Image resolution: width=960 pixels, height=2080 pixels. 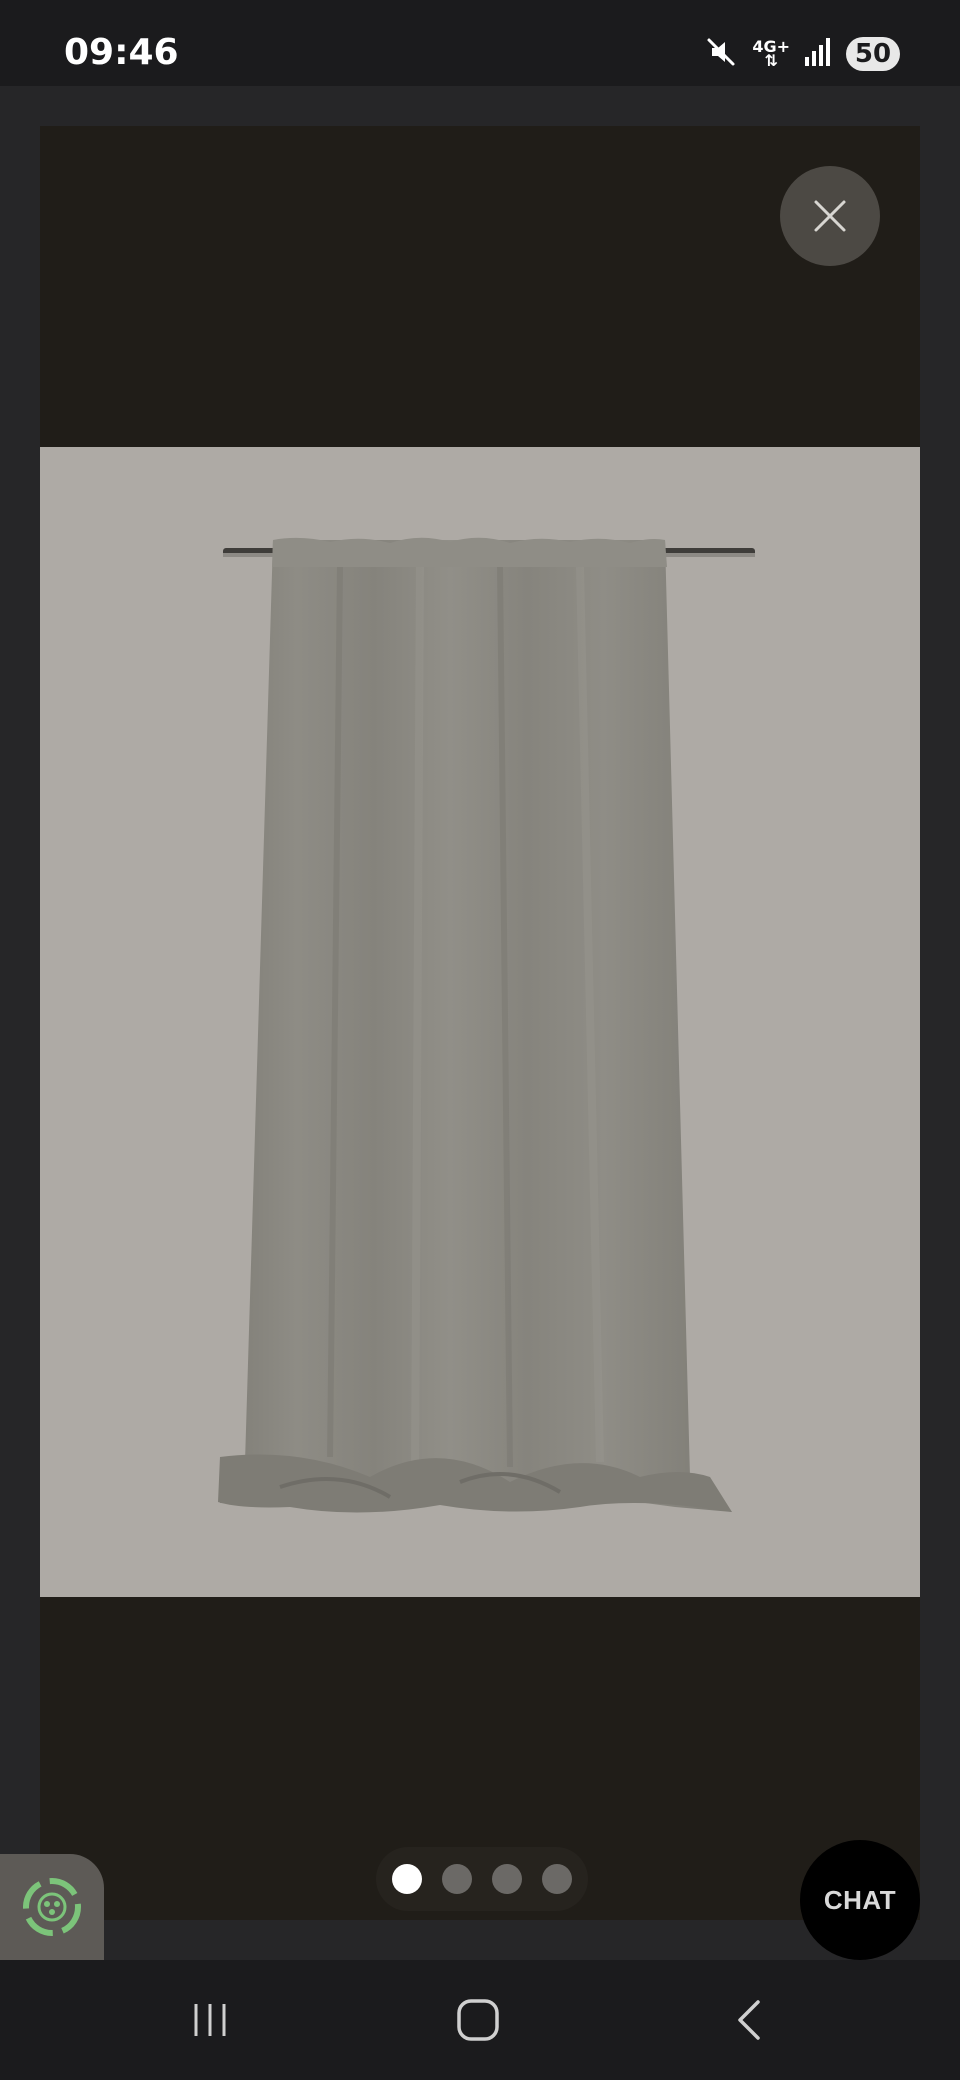 I want to click on eco-badge, so click(x=52, y=1907).